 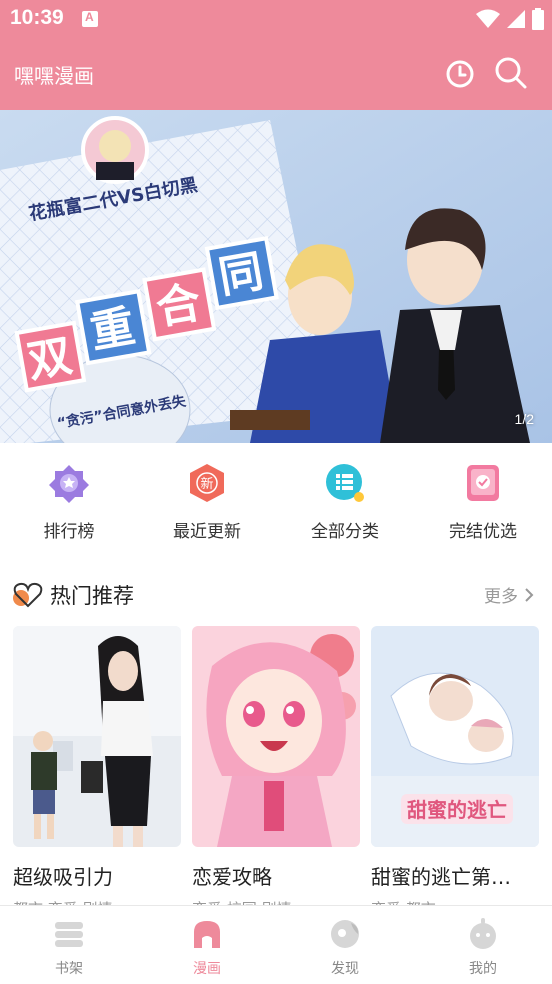 I want to click on comic-cover-text: 甜蜜的逃亡, so click(x=457, y=810).